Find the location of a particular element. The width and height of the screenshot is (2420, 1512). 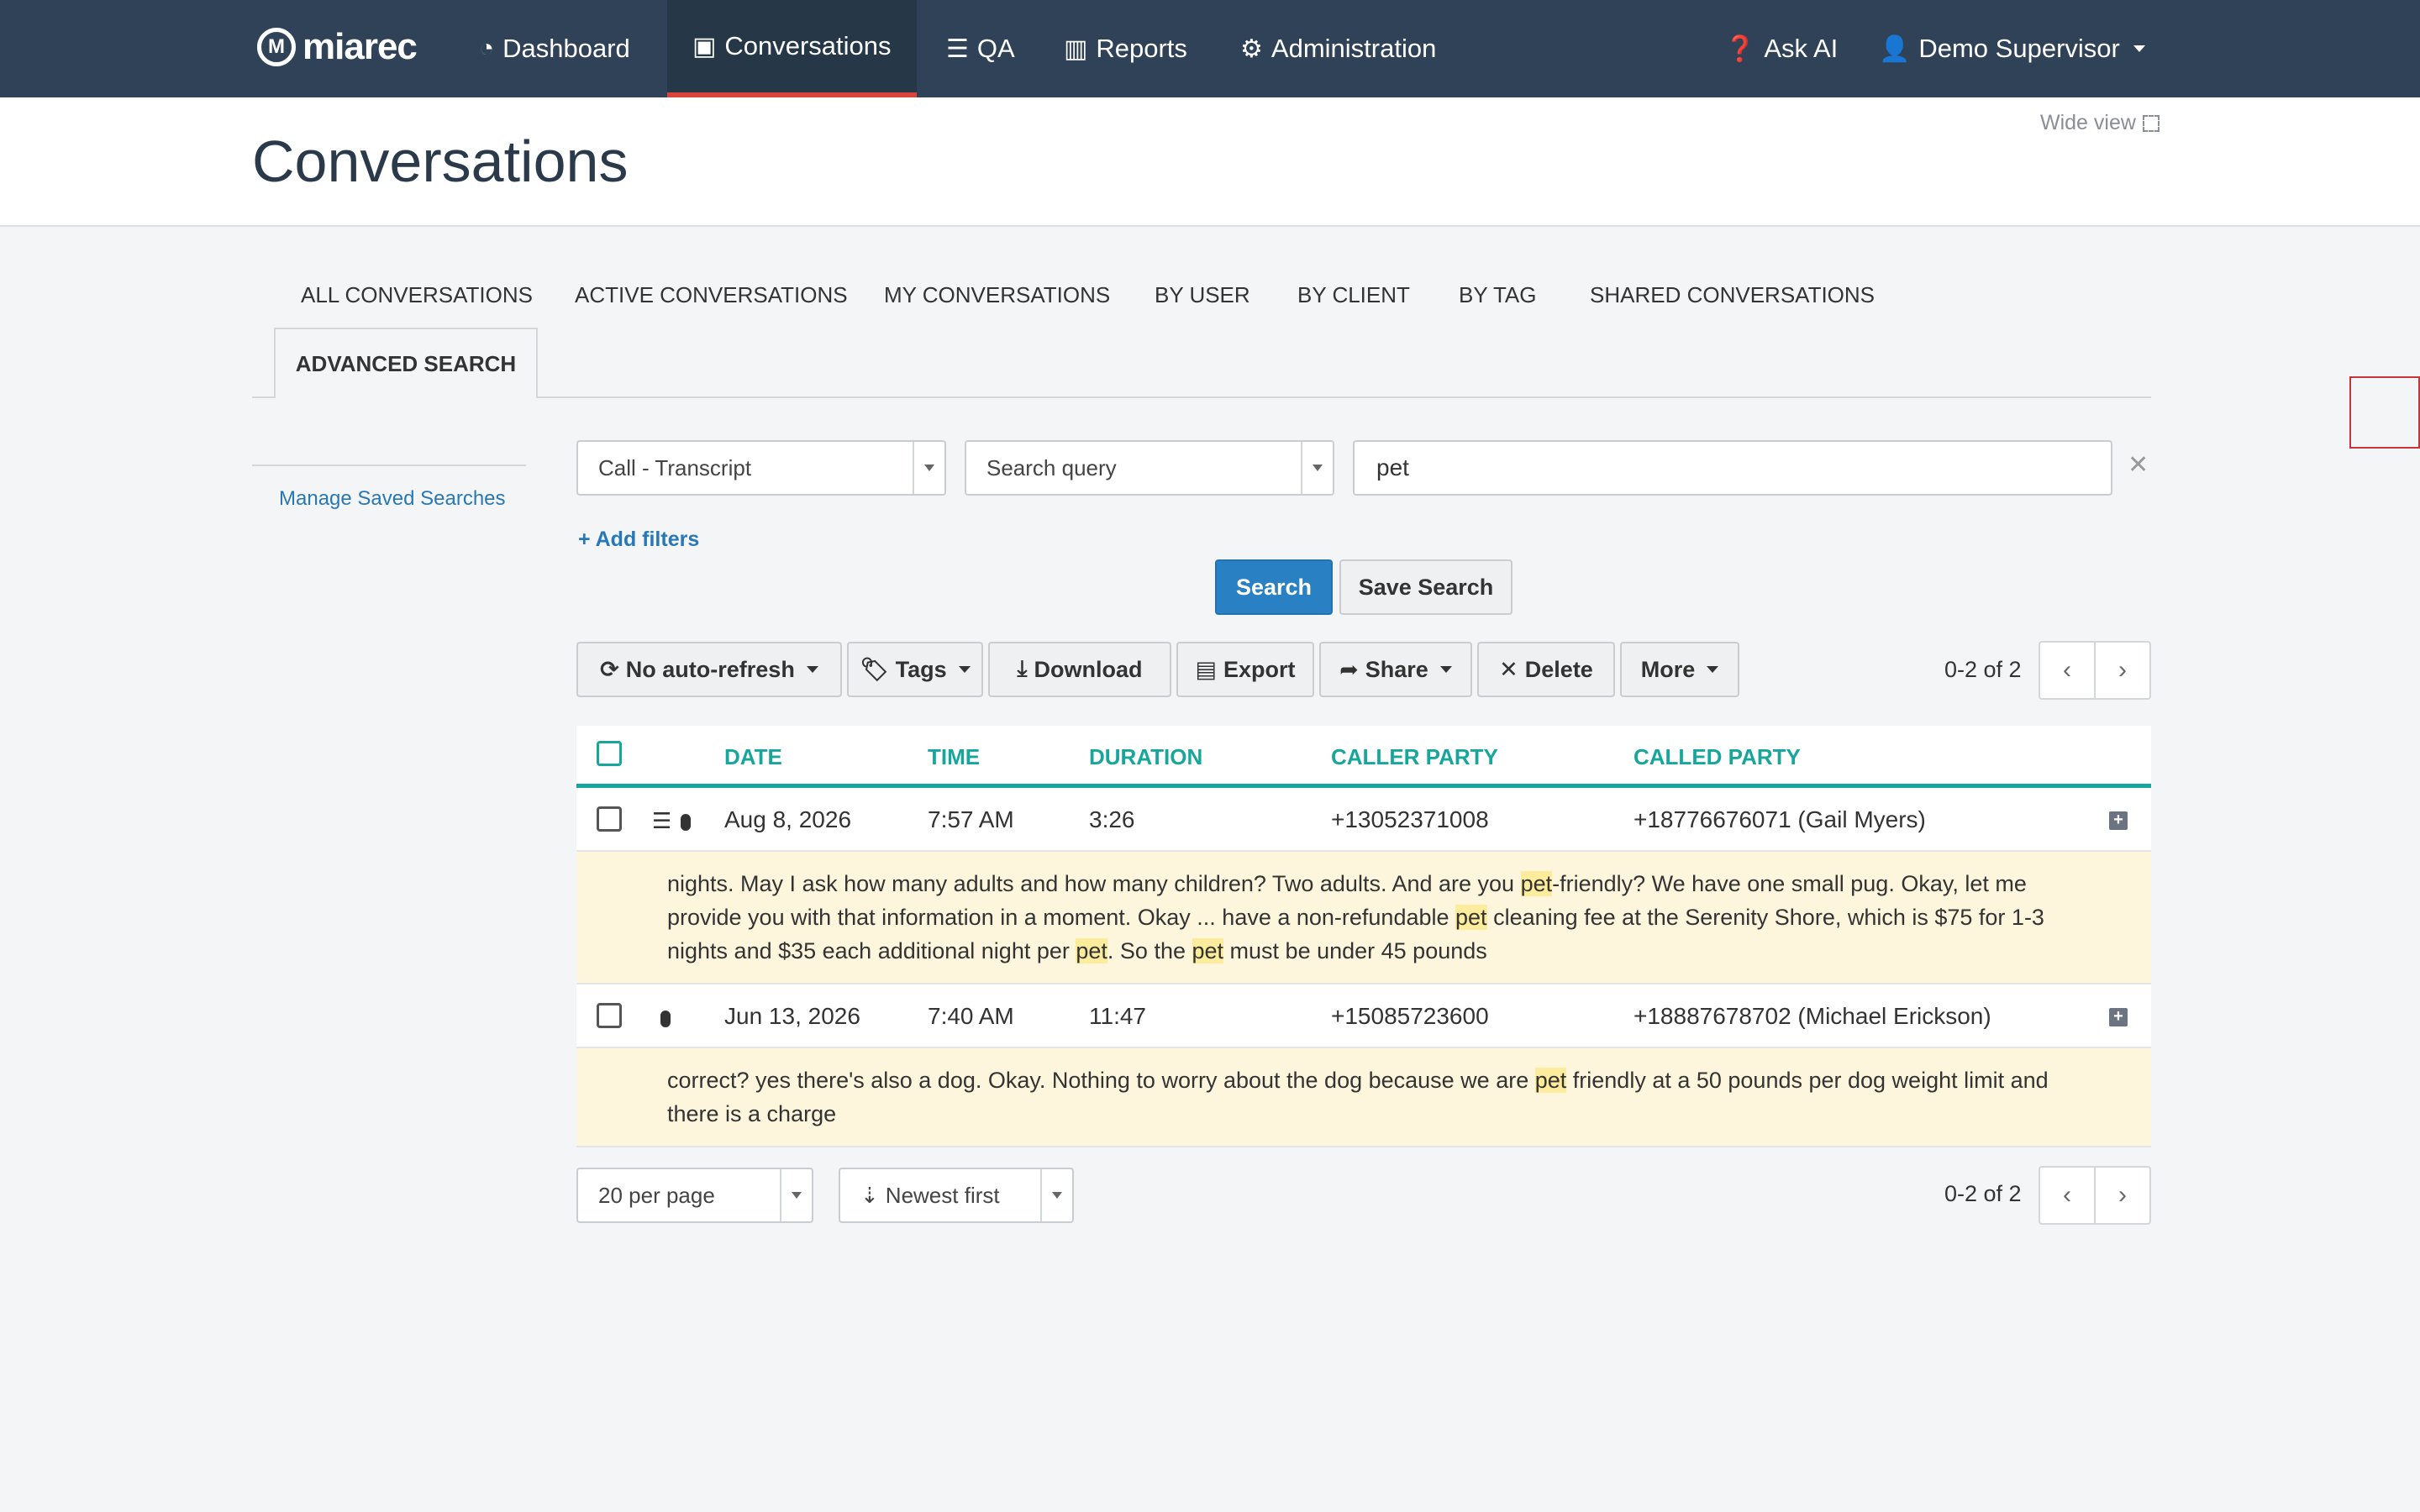

snippet-text: must be under 45 pounds is located at coordinates (1355, 950).